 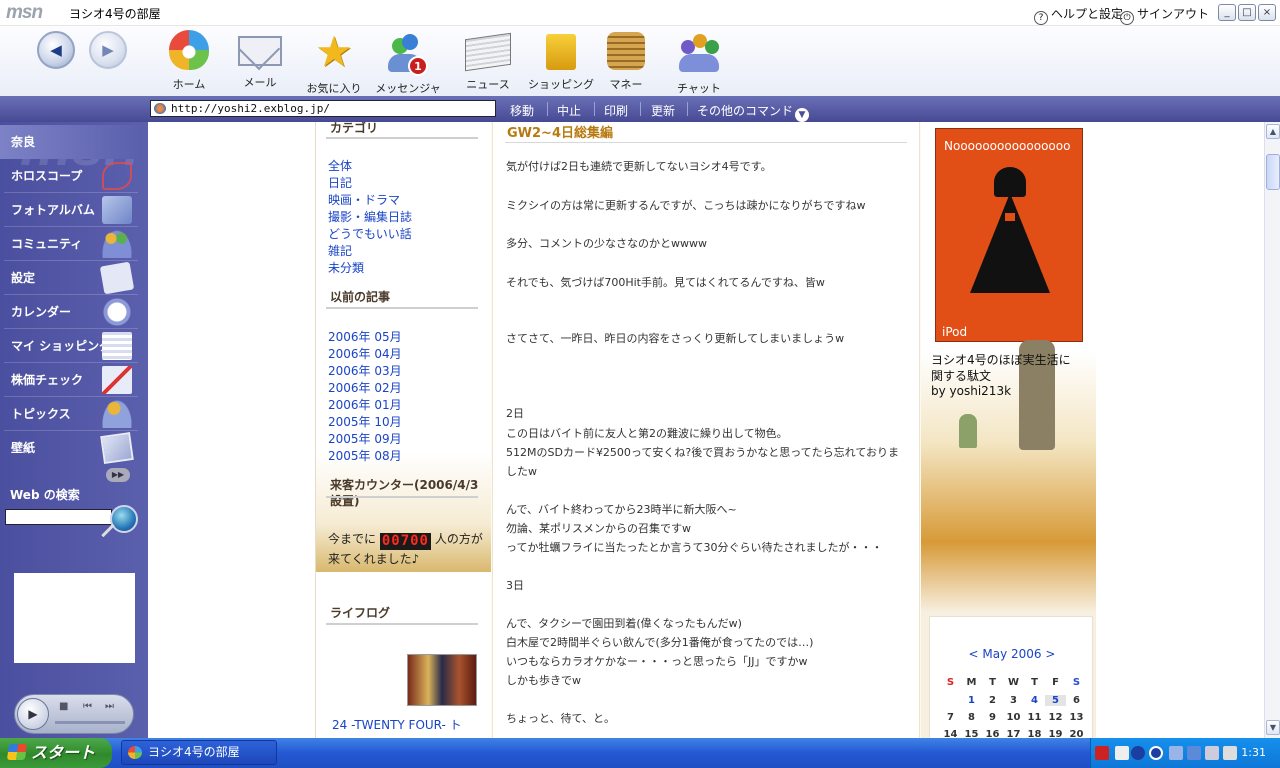 I want to click on blog-author: by yoshi213k, so click(x=971, y=391).